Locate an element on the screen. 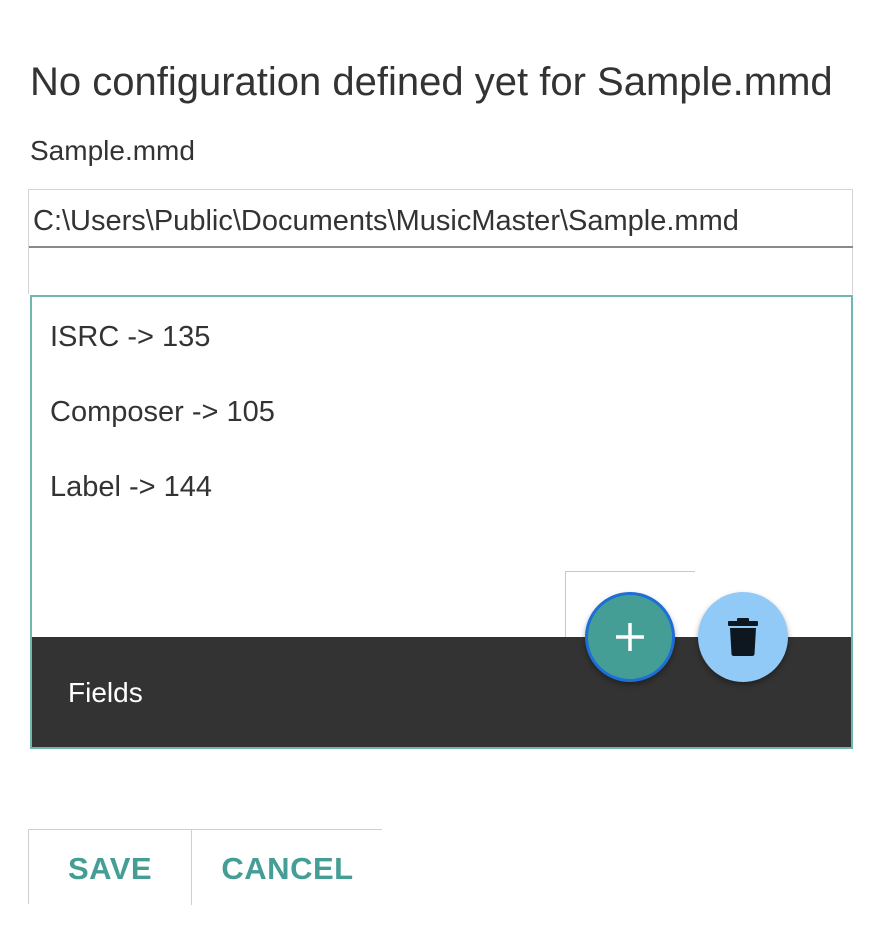 This screenshot has width=879, height=929. filename-label: Sample.mmd is located at coordinates (112, 150).